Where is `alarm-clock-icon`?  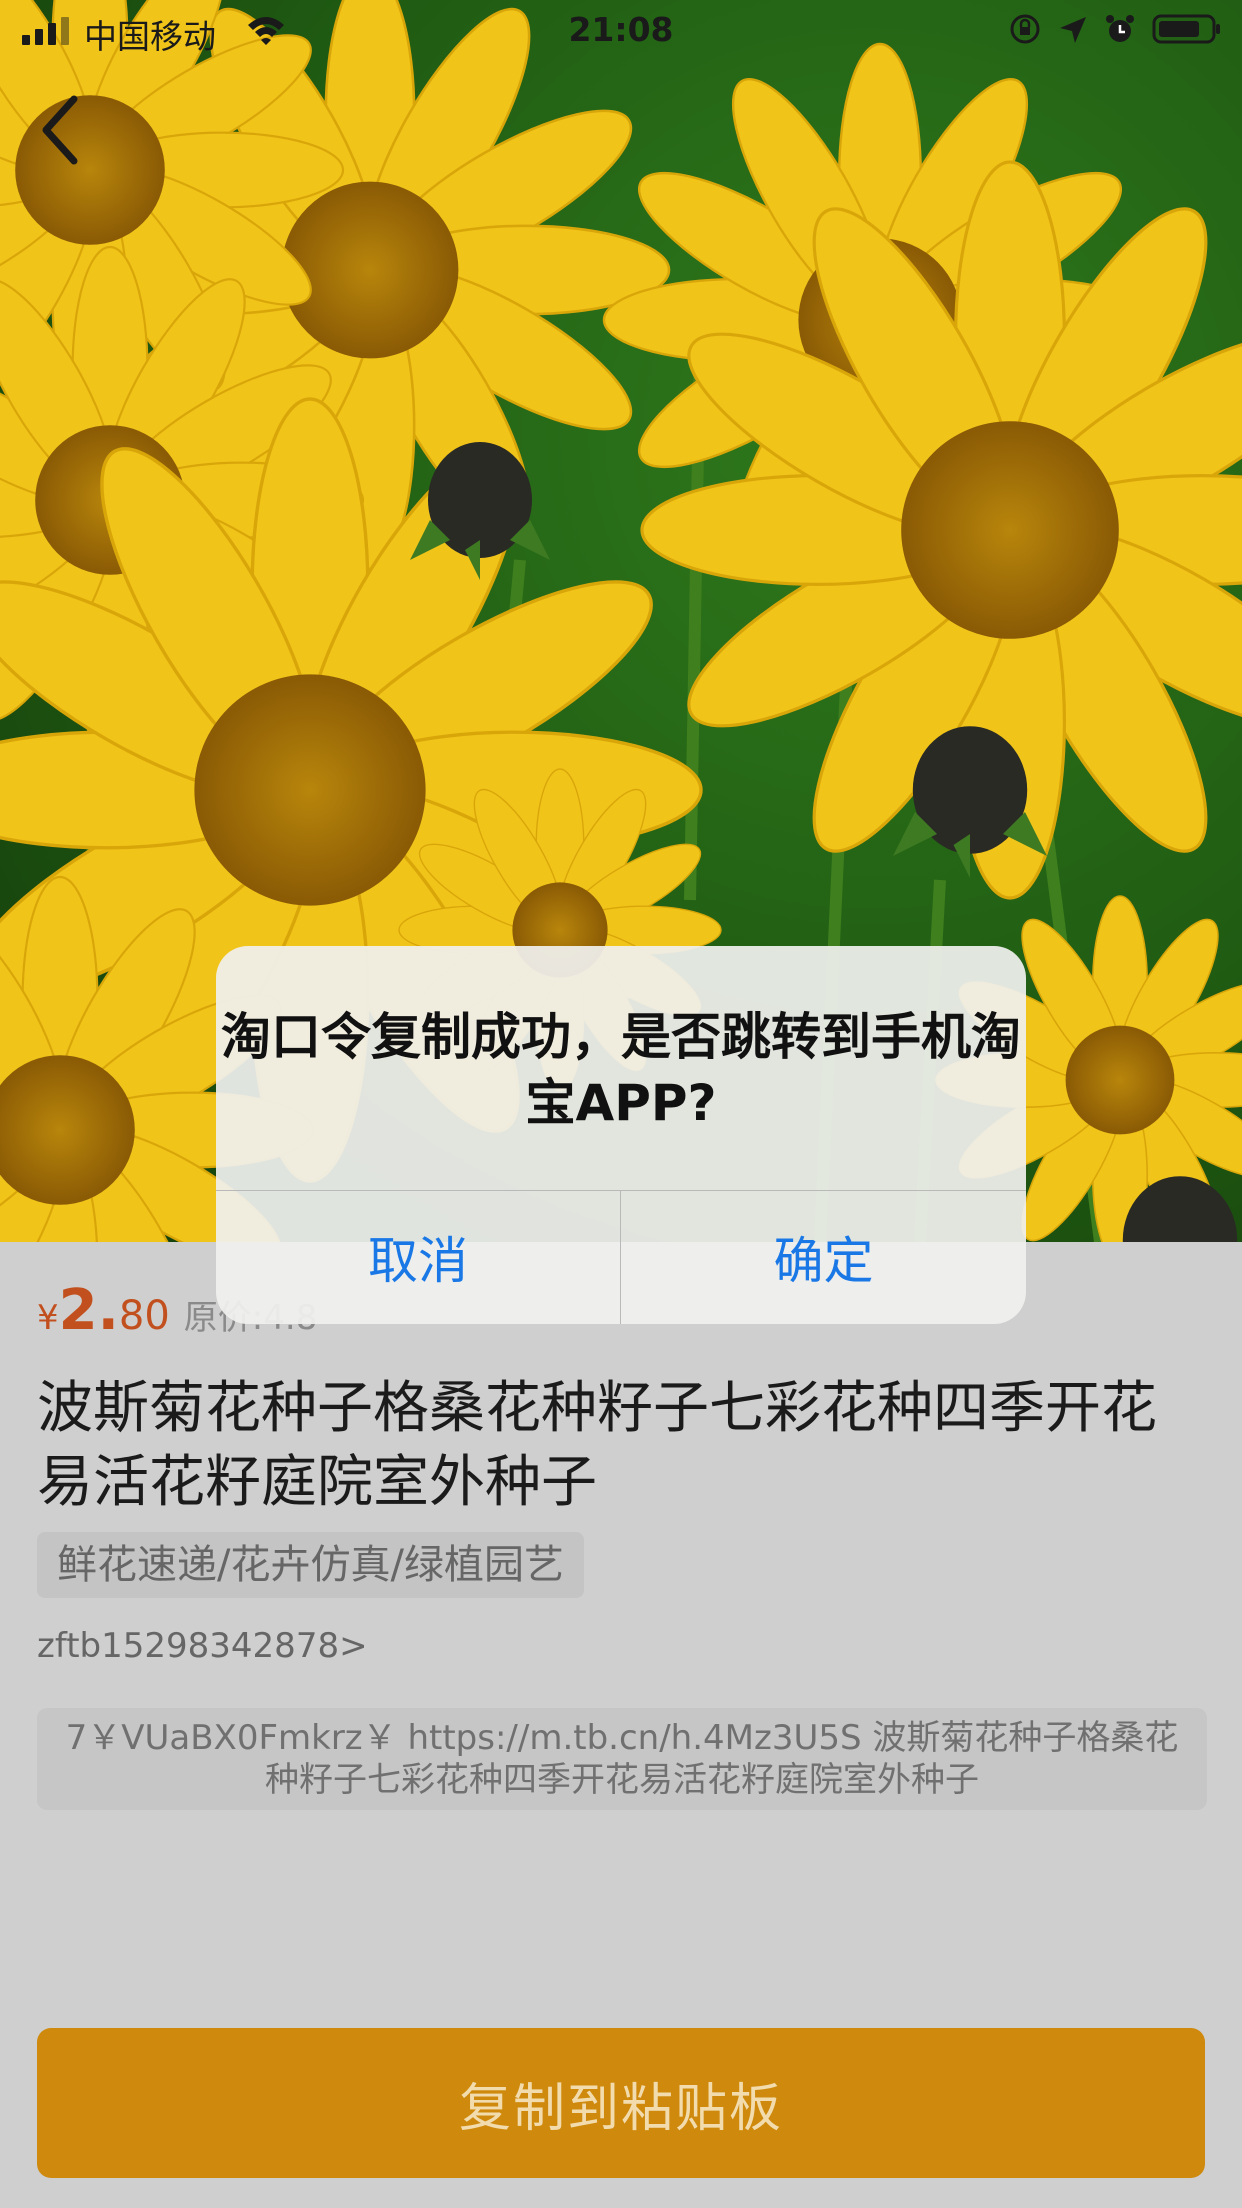
alarm-clock-icon is located at coordinates (1120, 33).